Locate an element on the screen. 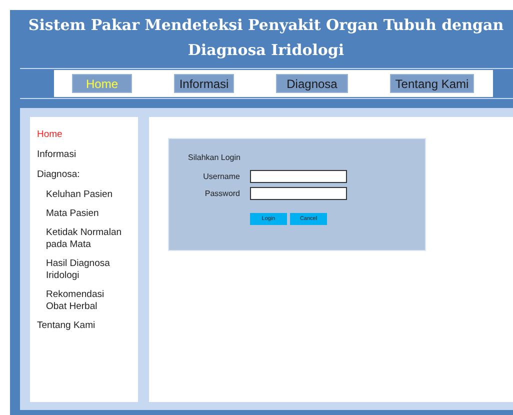 Image resolution: width=513 pixels, height=415 pixels. sidebar-link: Diagnosa: is located at coordinates (87, 175).